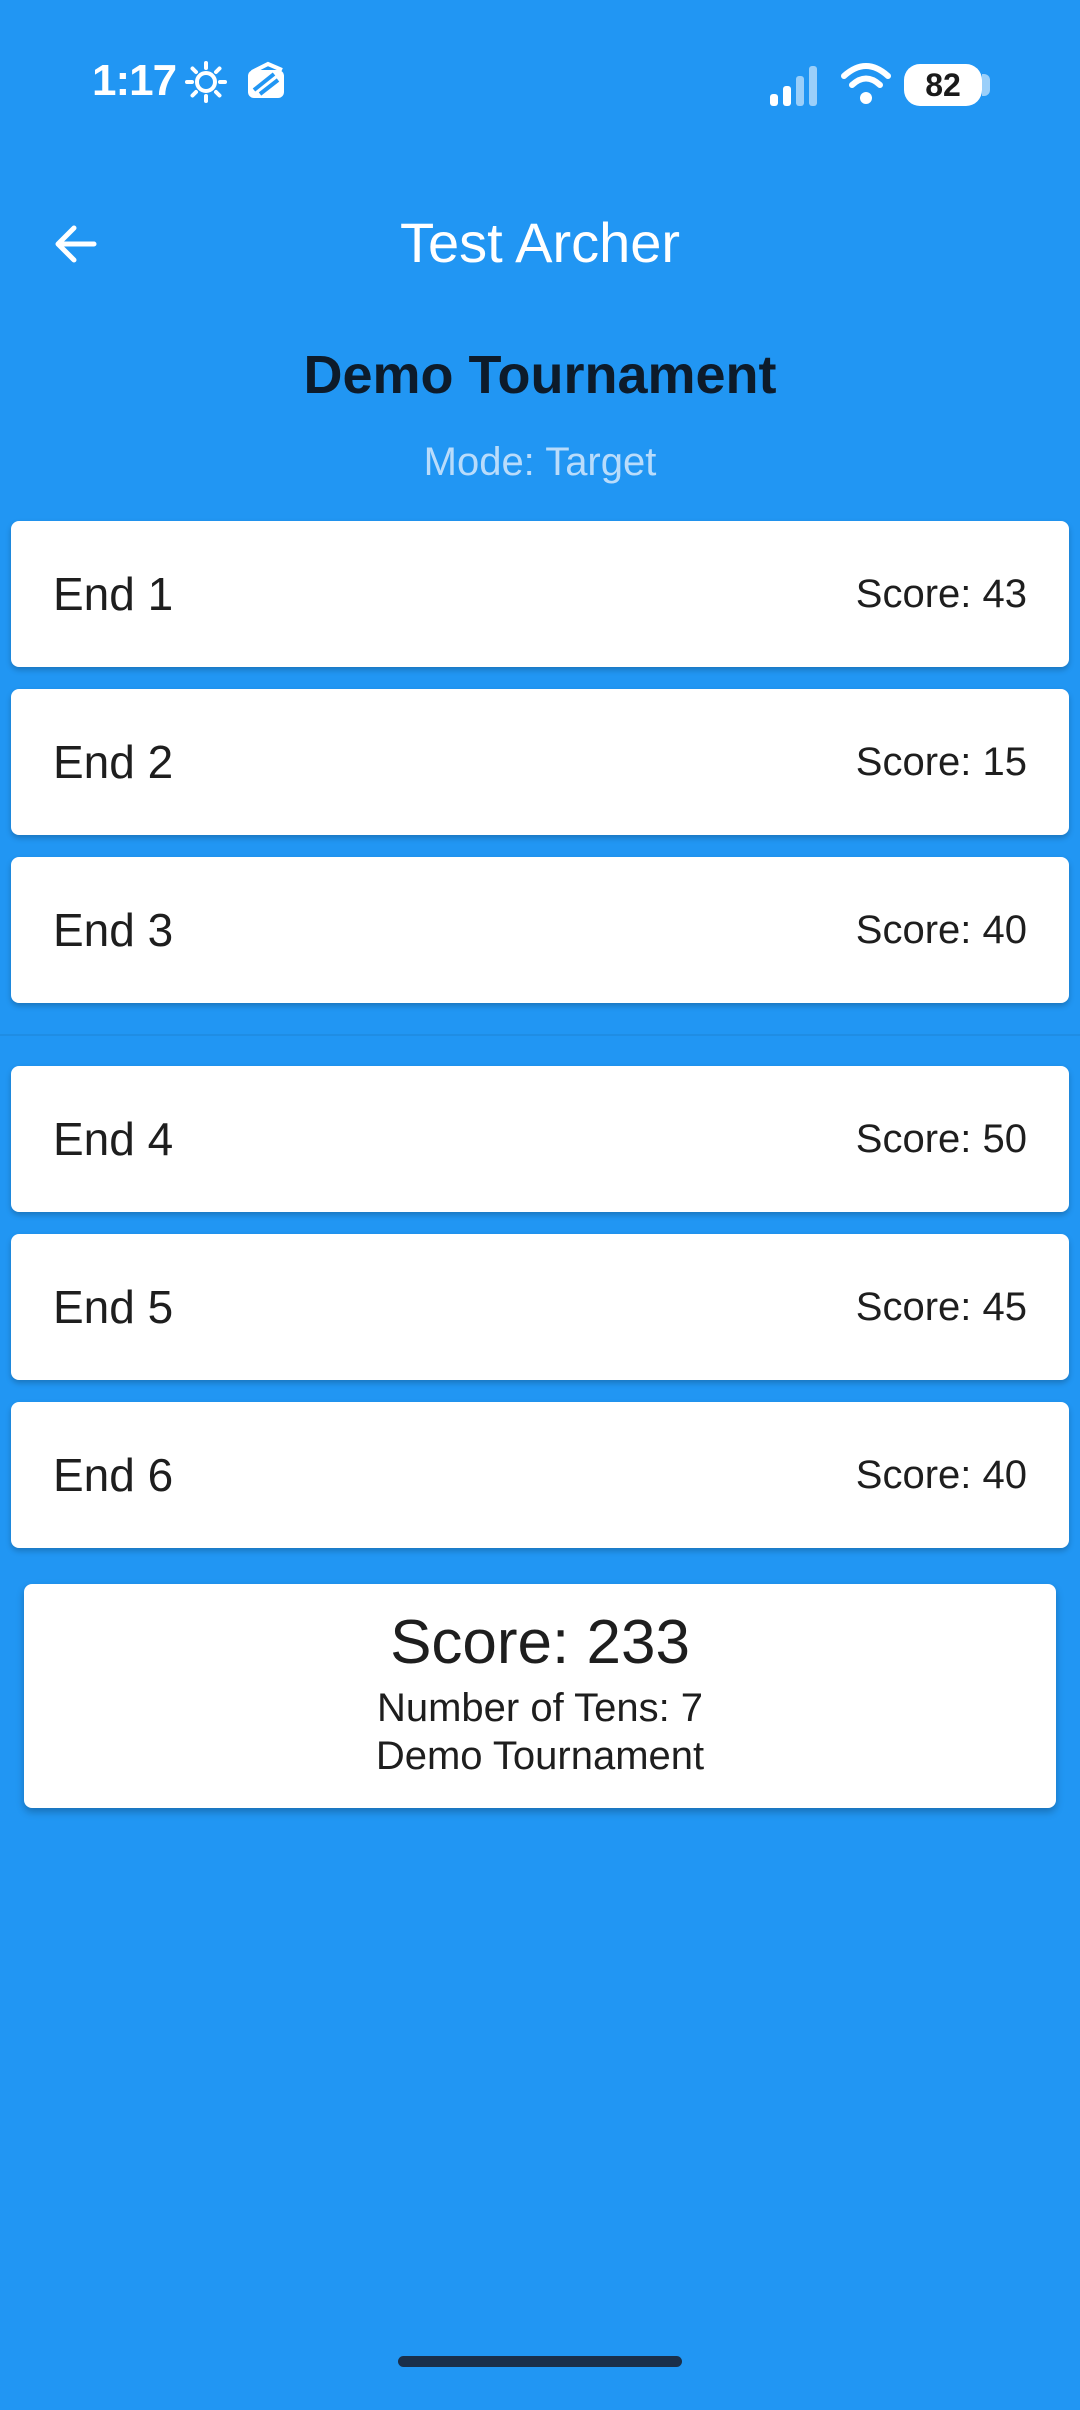 The image size is (1080, 2410). What do you see at coordinates (794, 87) in the screenshot?
I see `signal-icon` at bounding box center [794, 87].